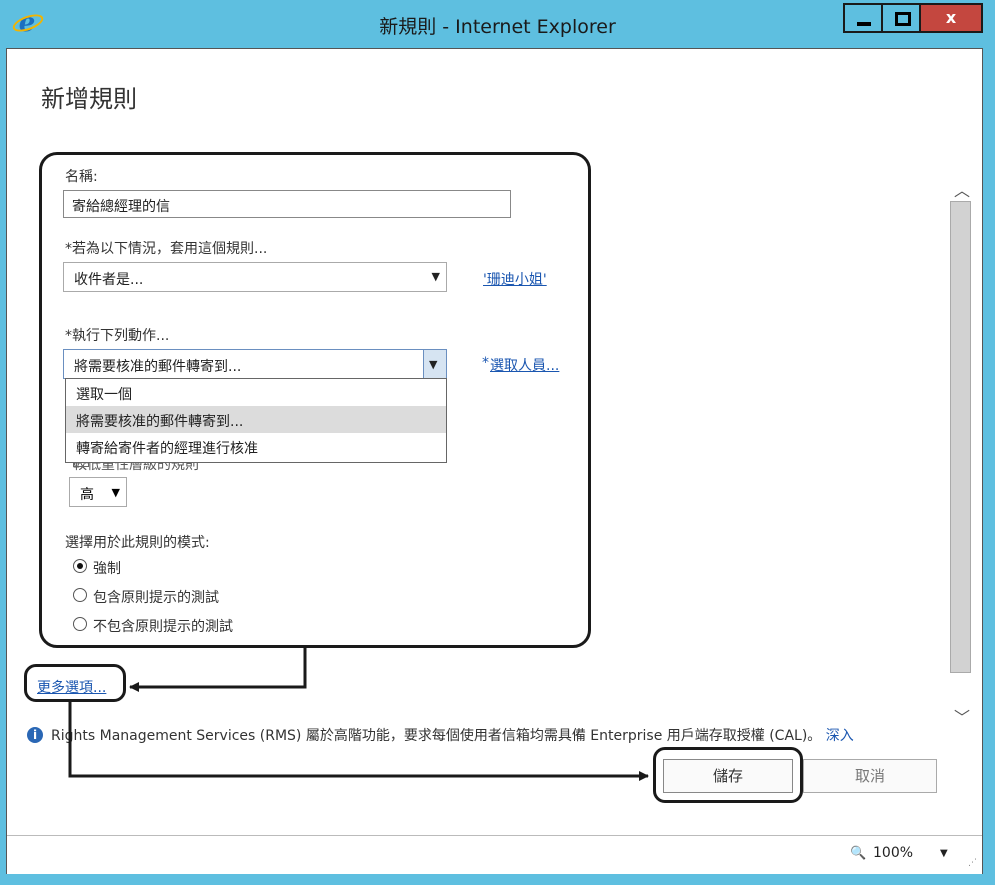 The width and height of the screenshot is (995, 885). Describe the element at coordinates (358, 741) in the screenshot. I see `arrow-to-save` at that location.